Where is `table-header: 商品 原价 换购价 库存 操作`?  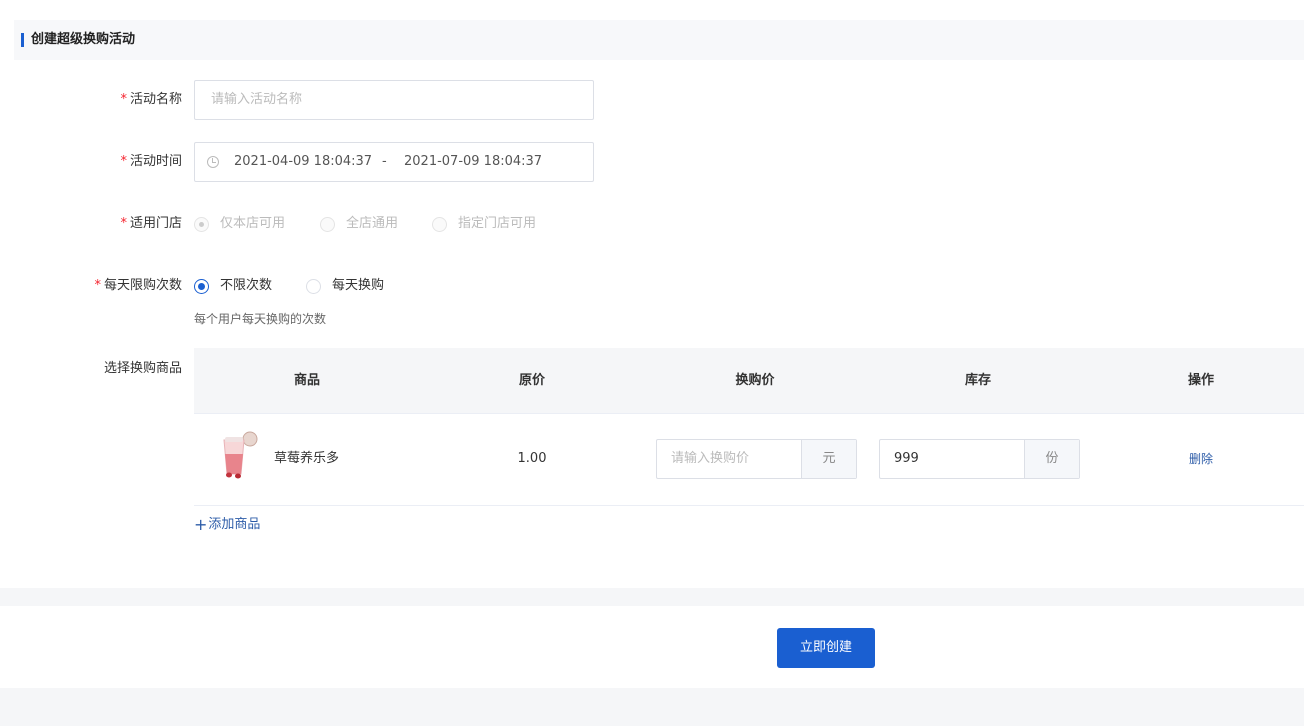 table-header: 商品 原价 换购价 库存 操作 is located at coordinates (749, 381).